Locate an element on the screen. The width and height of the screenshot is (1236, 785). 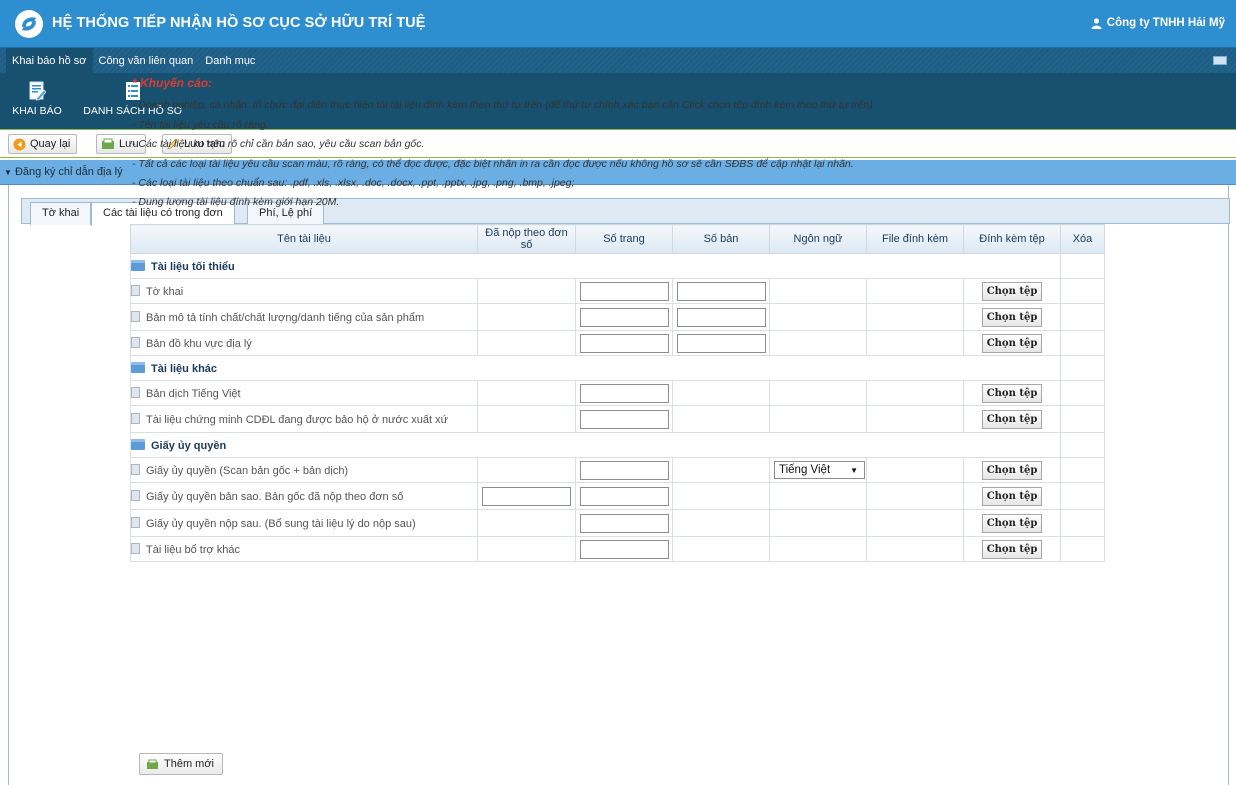
group-label: Giấy ủy quyền is located at coordinates (189, 445).